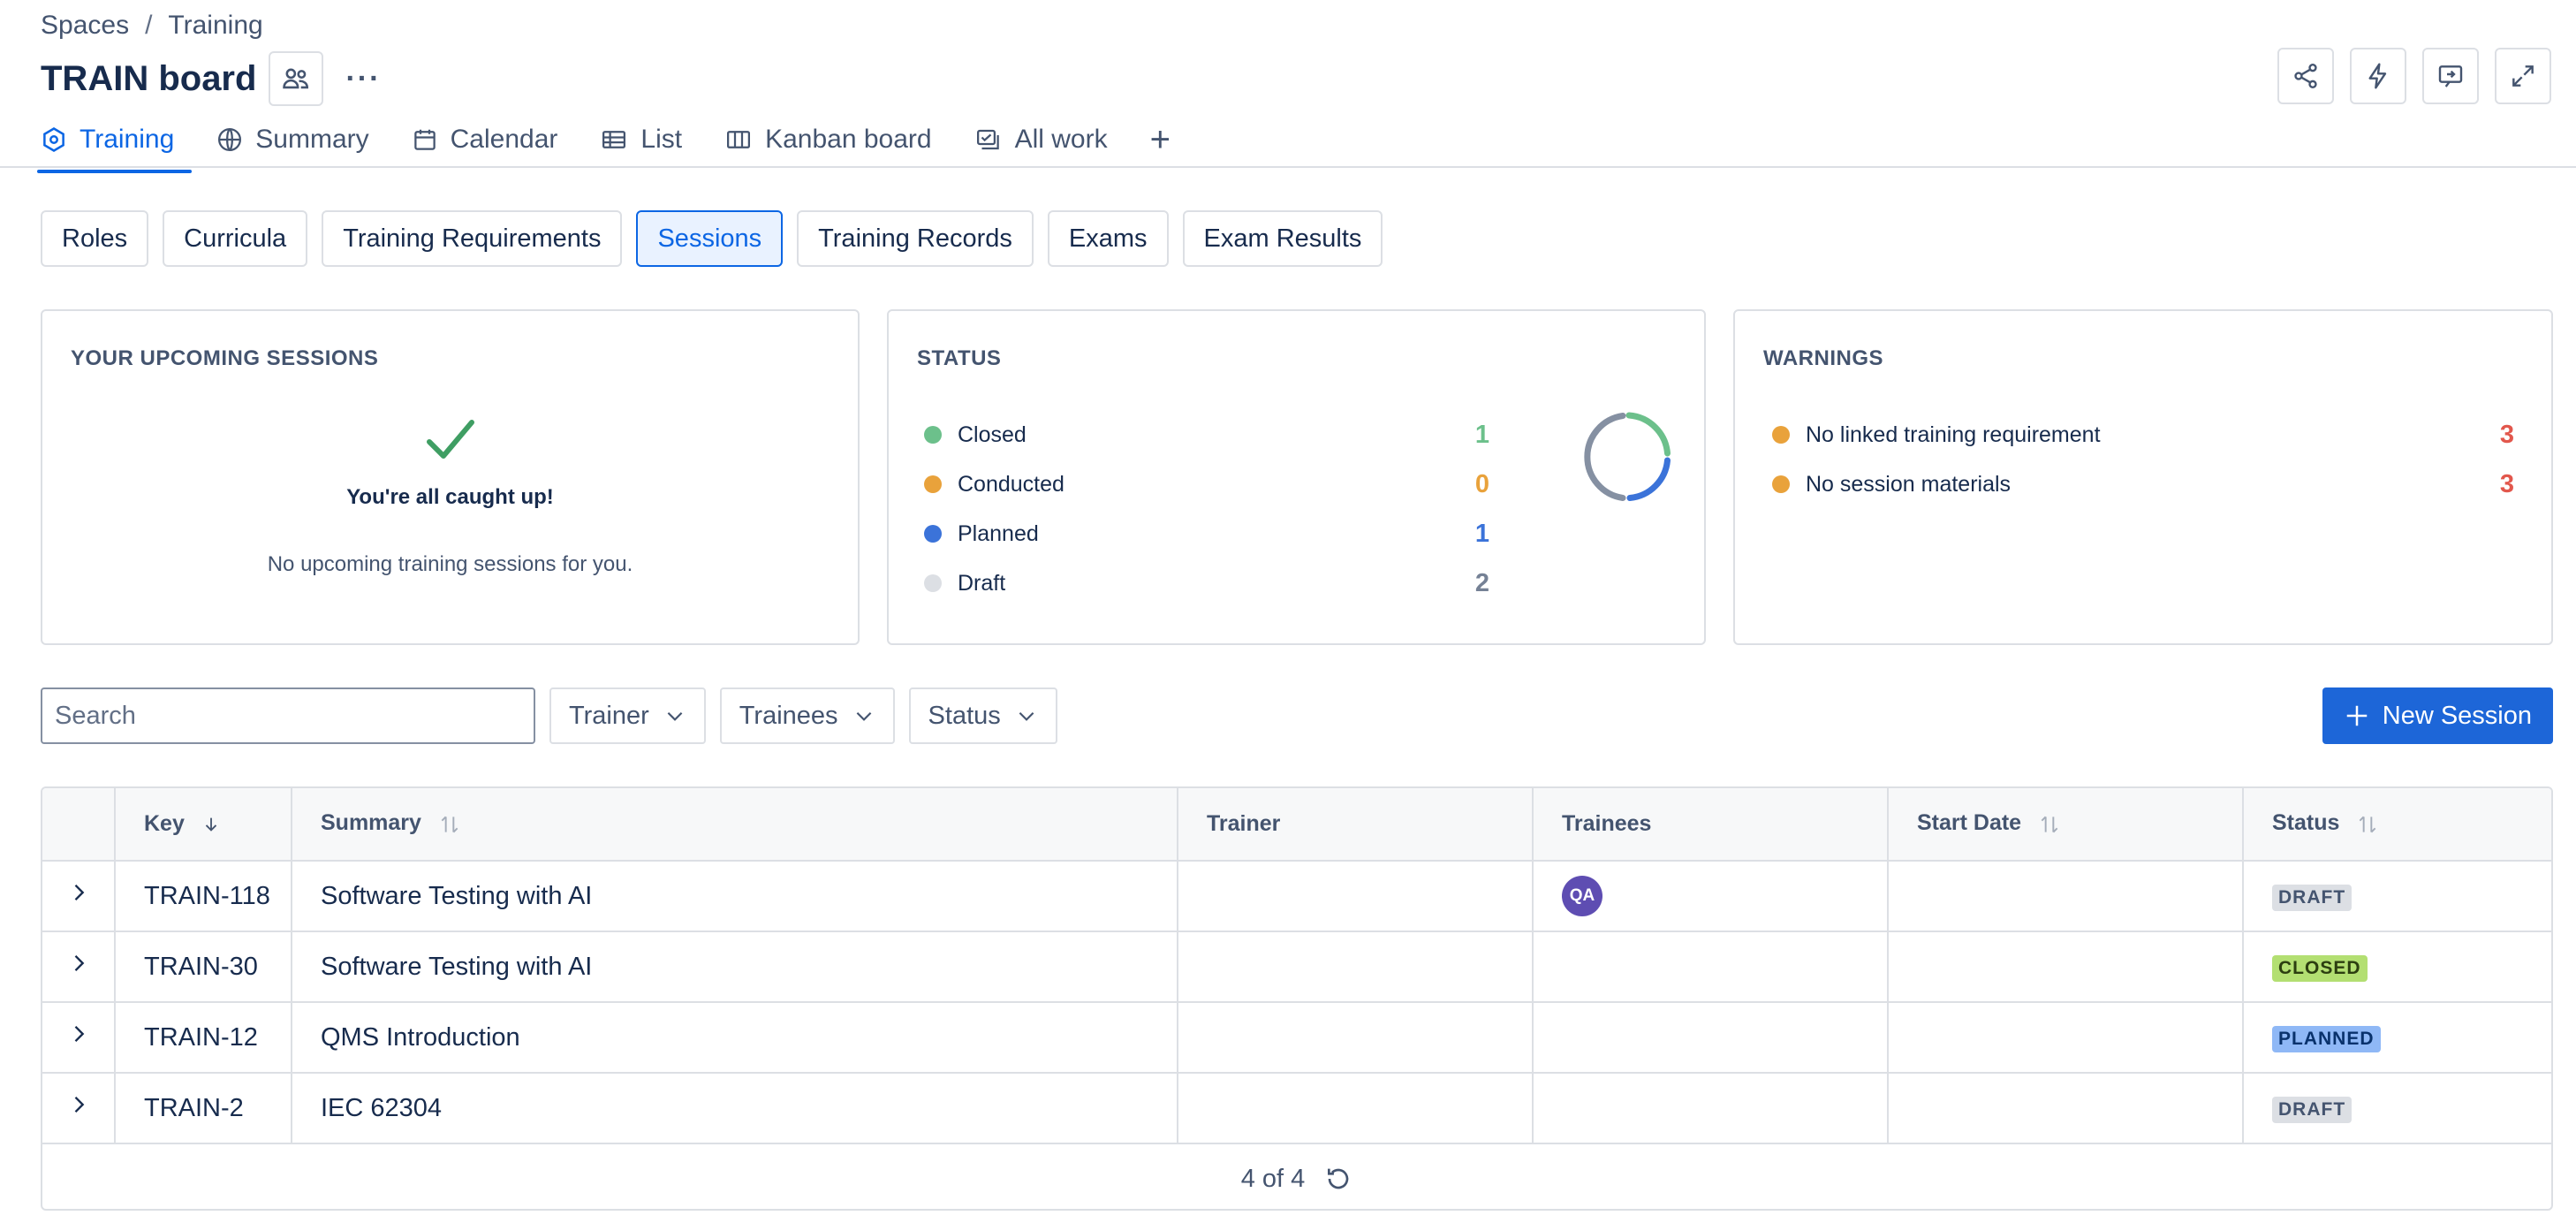 The width and height of the screenshot is (2576, 1223). Describe the element at coordinates (999, 533) in the screenshot. I see `status-label: Planned` at that location.